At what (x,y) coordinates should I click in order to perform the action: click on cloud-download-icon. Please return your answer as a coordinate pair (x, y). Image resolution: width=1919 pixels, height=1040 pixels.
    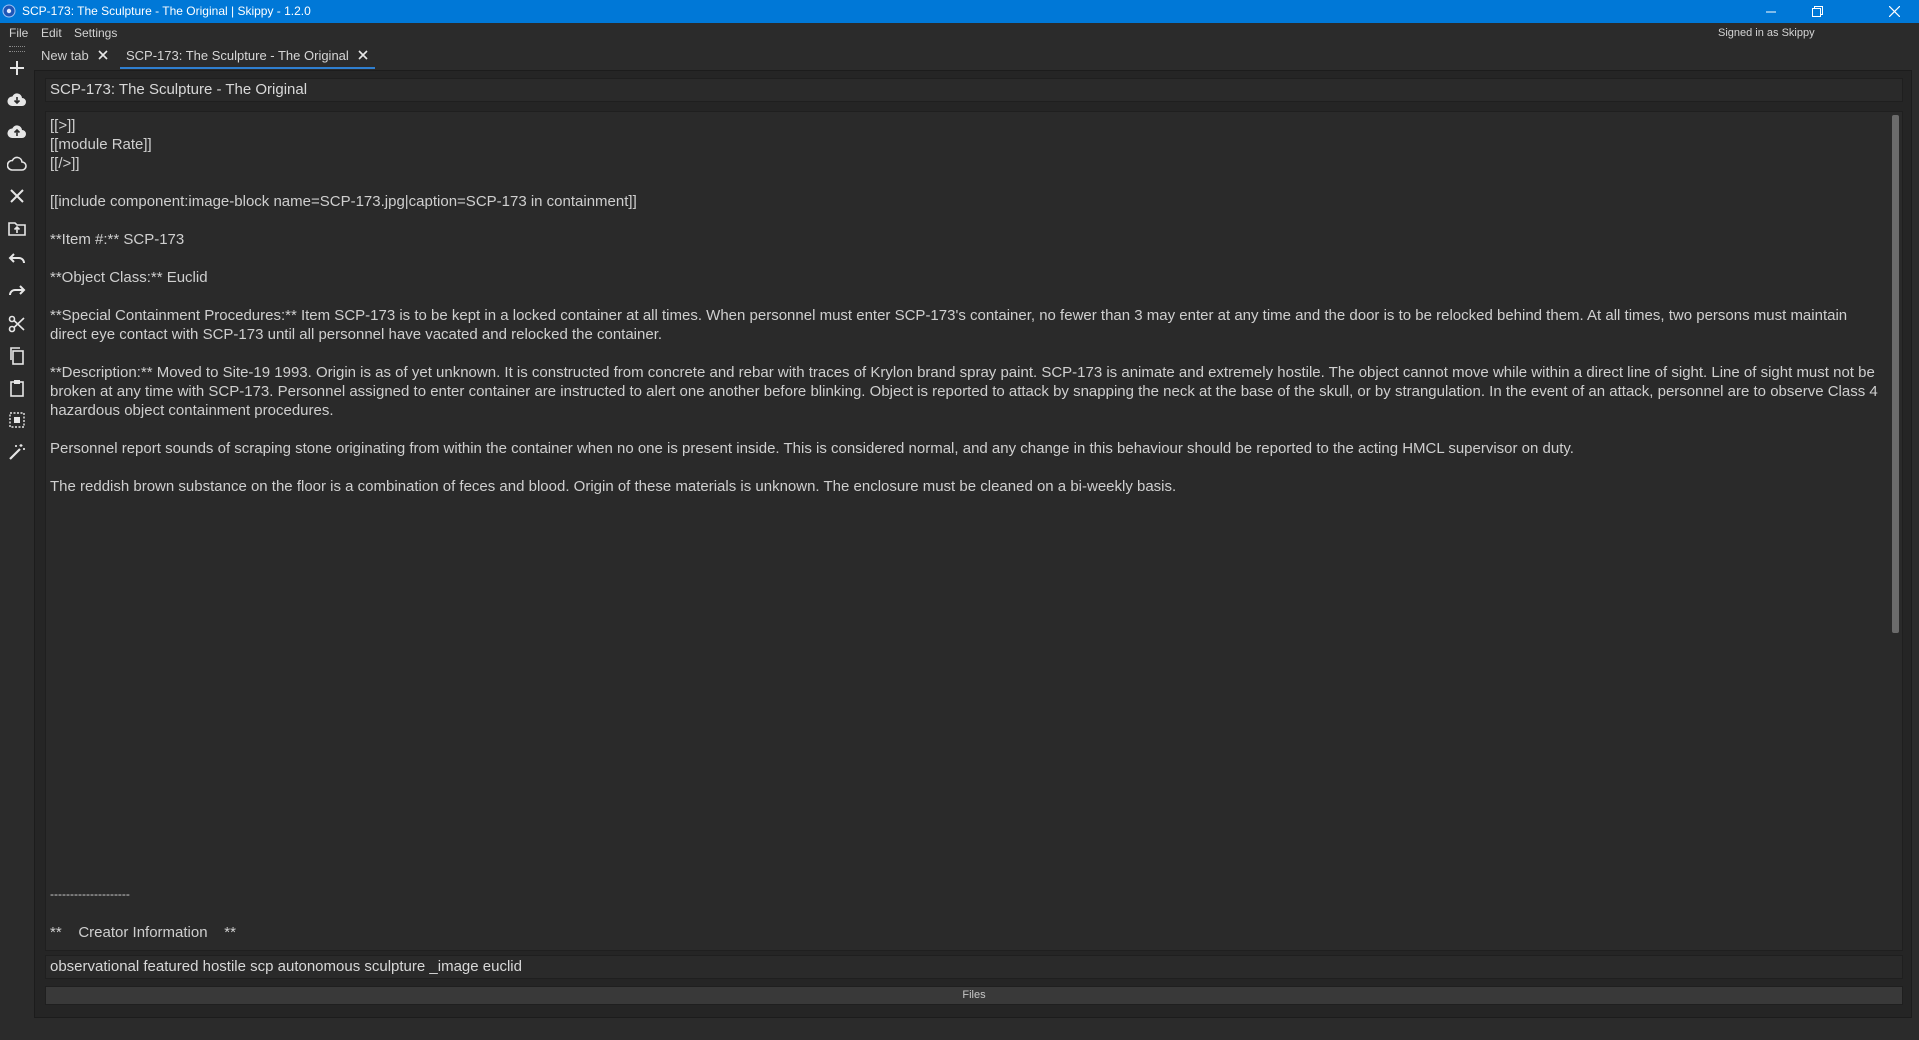
    Looking at the image, I should click on (16, 99).